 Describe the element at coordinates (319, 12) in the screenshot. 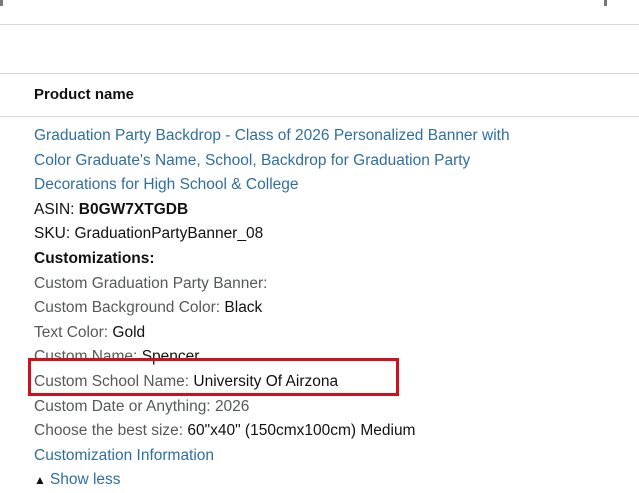

I see `top-table-row` at that location.